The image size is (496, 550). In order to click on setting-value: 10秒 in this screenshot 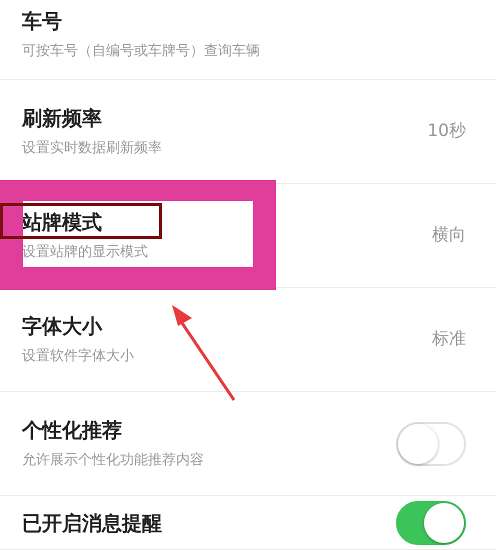, I will do `click(446, 131)`.